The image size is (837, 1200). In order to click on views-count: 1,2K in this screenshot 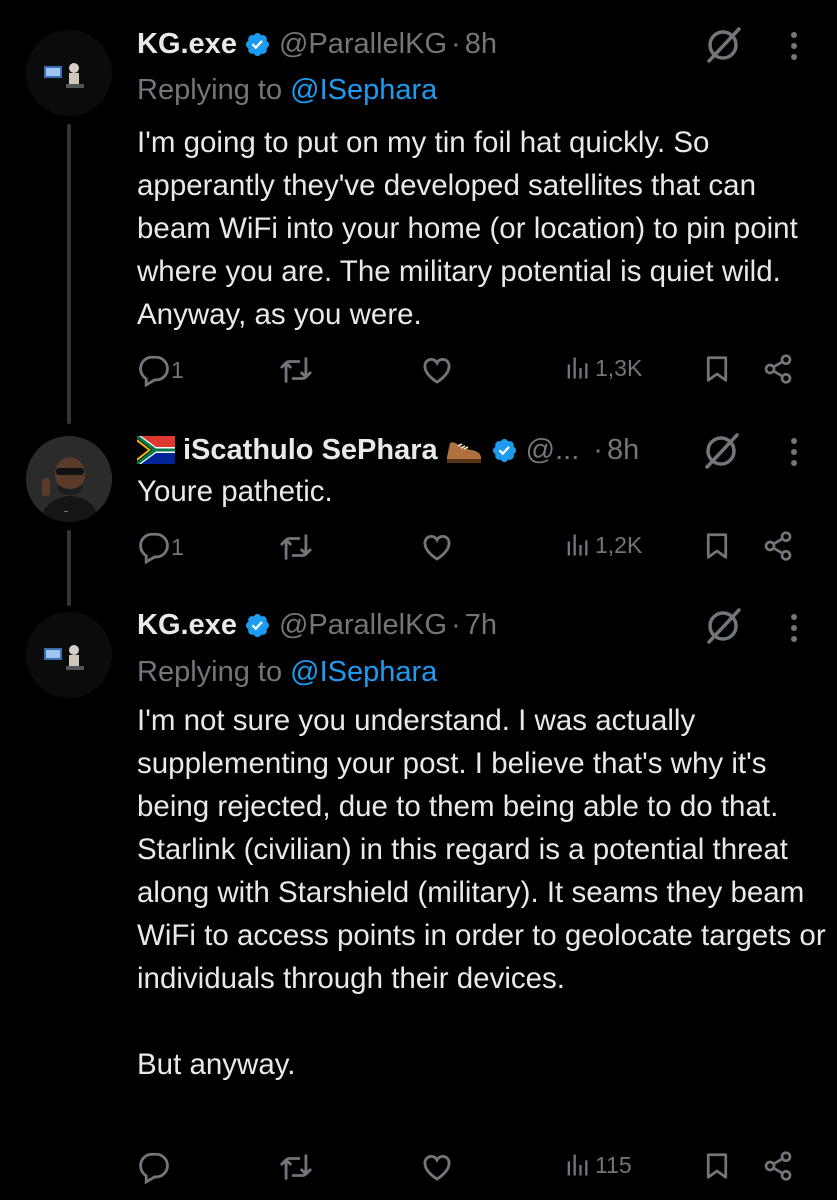, I will do `click(619, 544)`.